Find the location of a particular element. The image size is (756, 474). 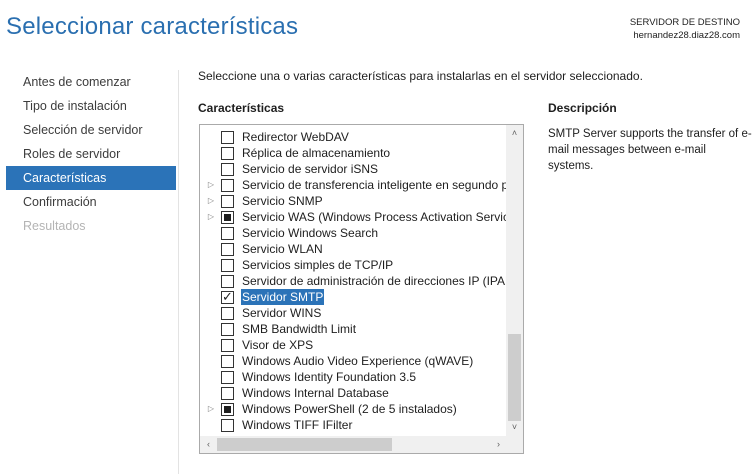

page-title: Seleccionar características is located at coordinates (152, 26).